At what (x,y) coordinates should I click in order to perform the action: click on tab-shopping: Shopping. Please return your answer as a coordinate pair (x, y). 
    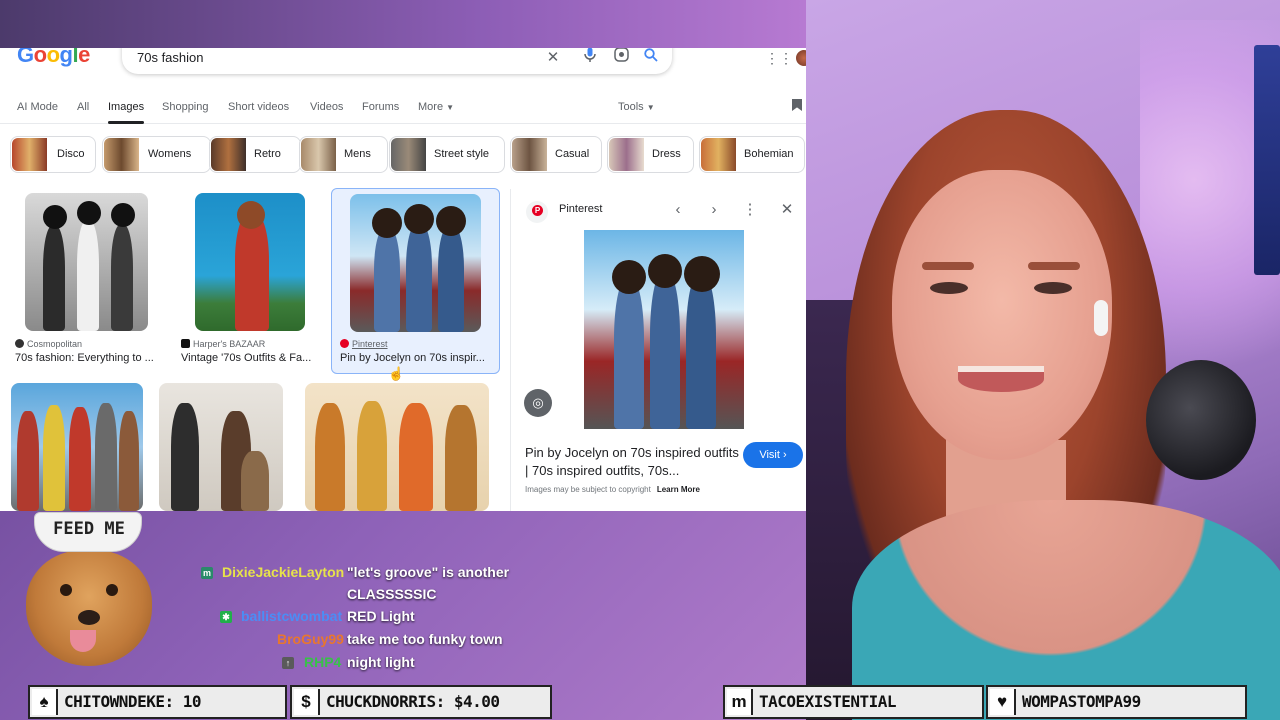
    Looking at the image, I should click on (185, 107).